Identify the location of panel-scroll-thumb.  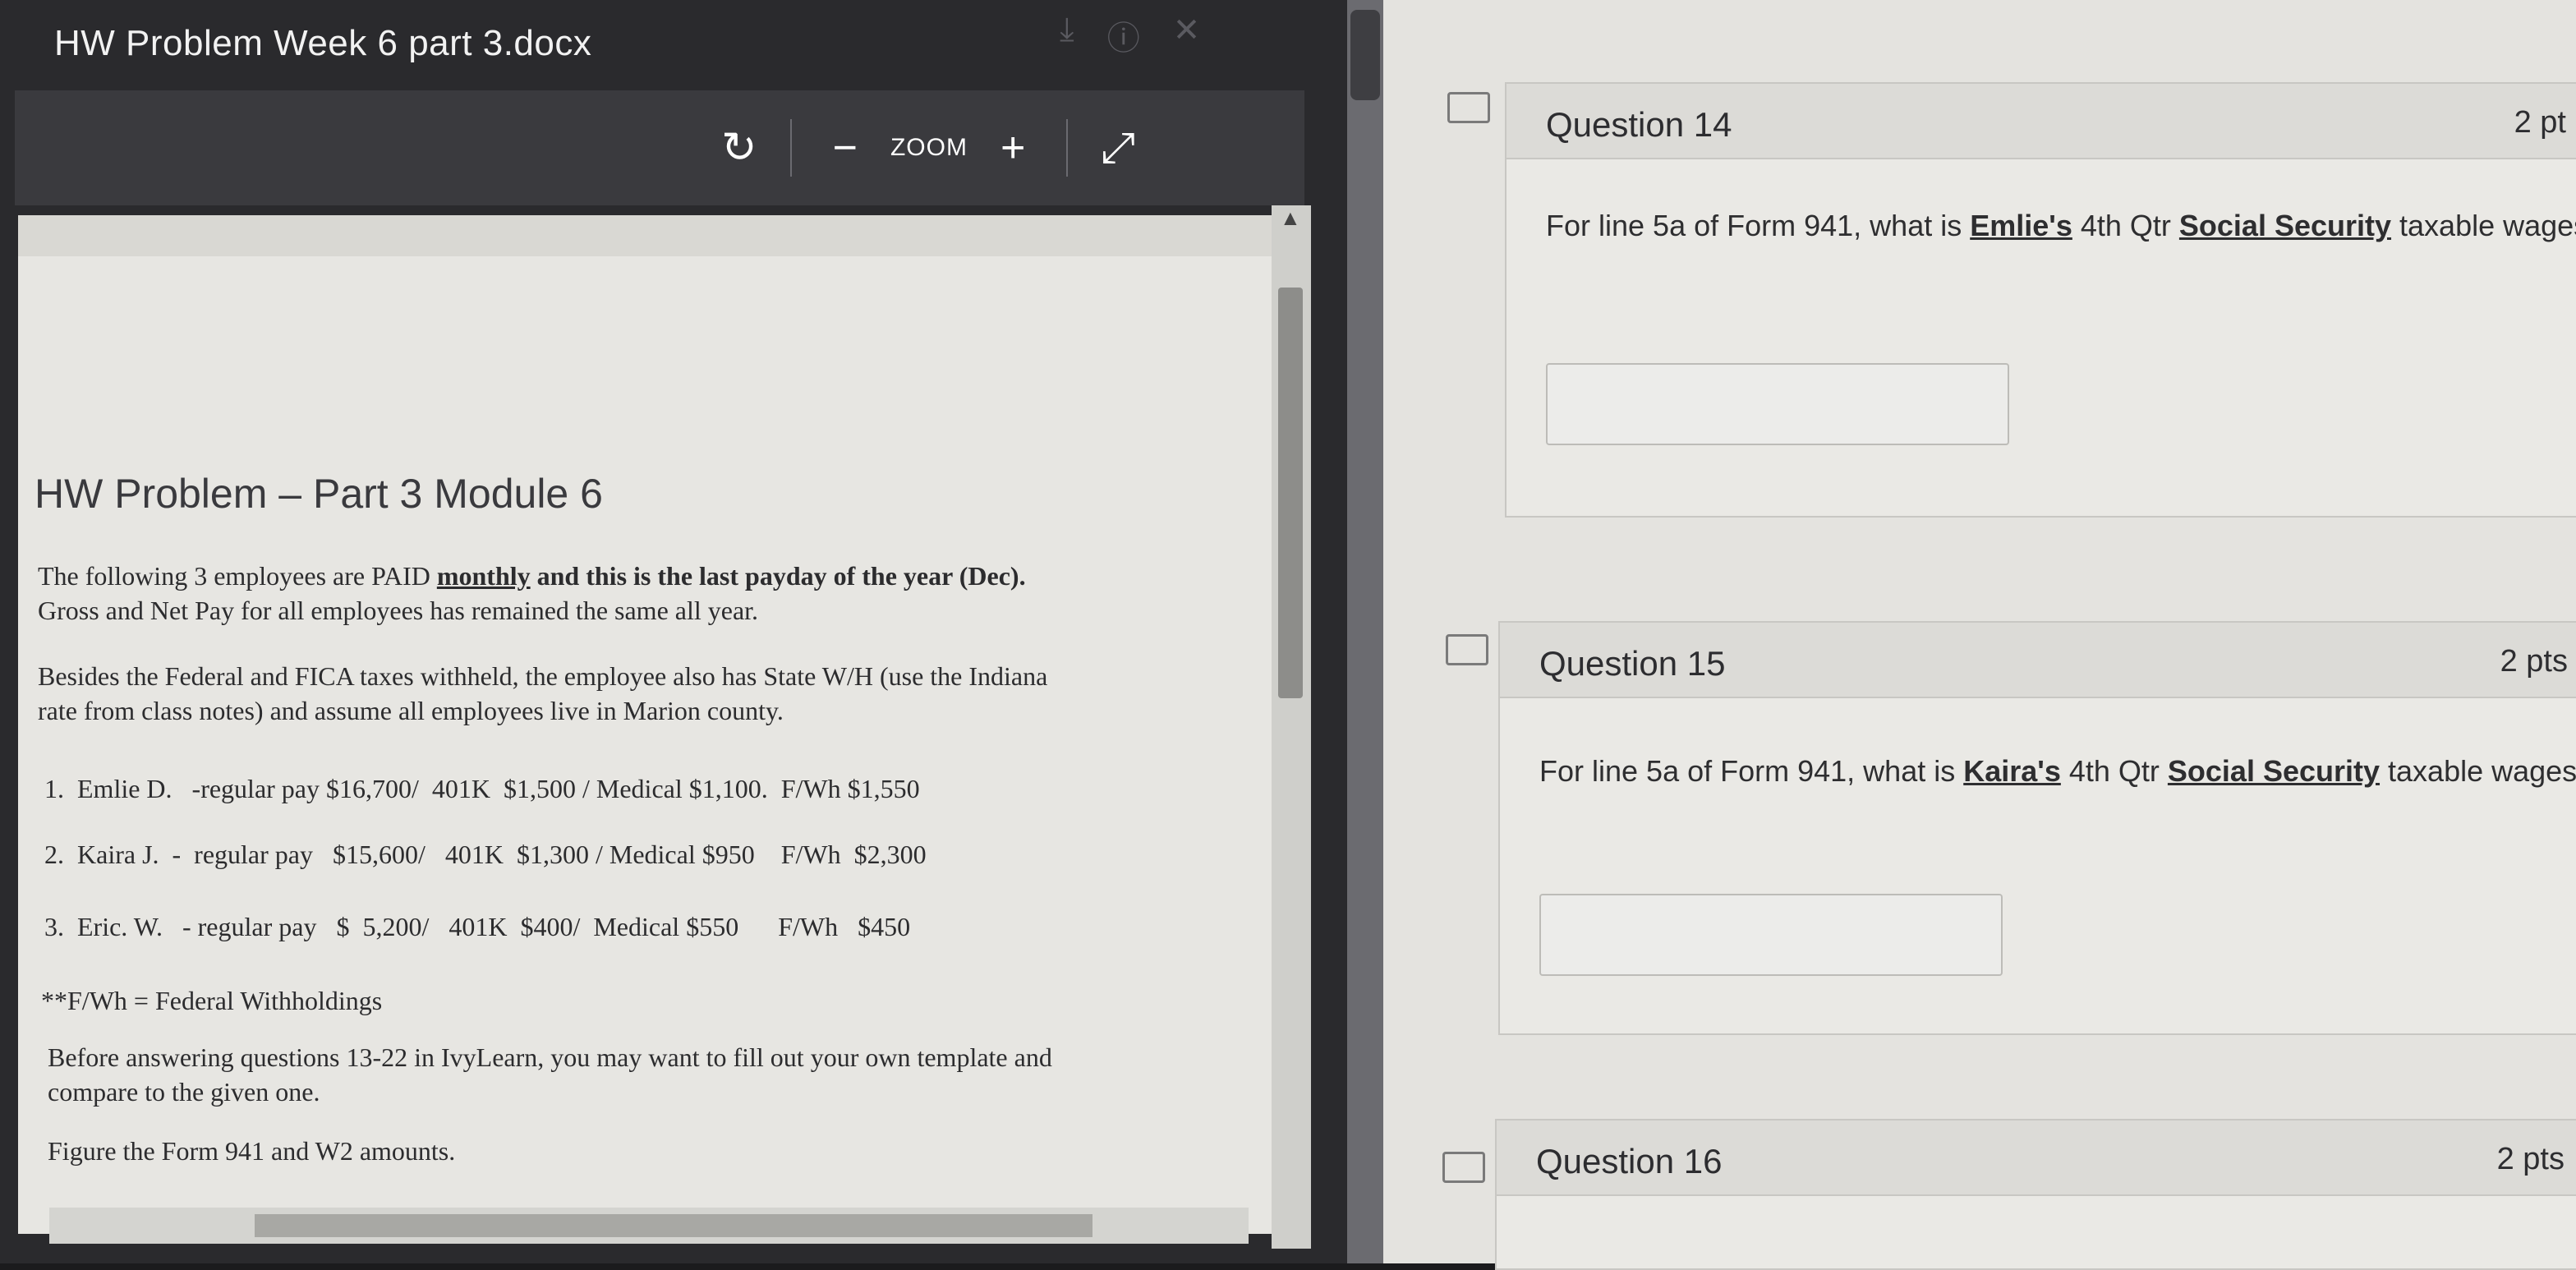
(1365, 55).